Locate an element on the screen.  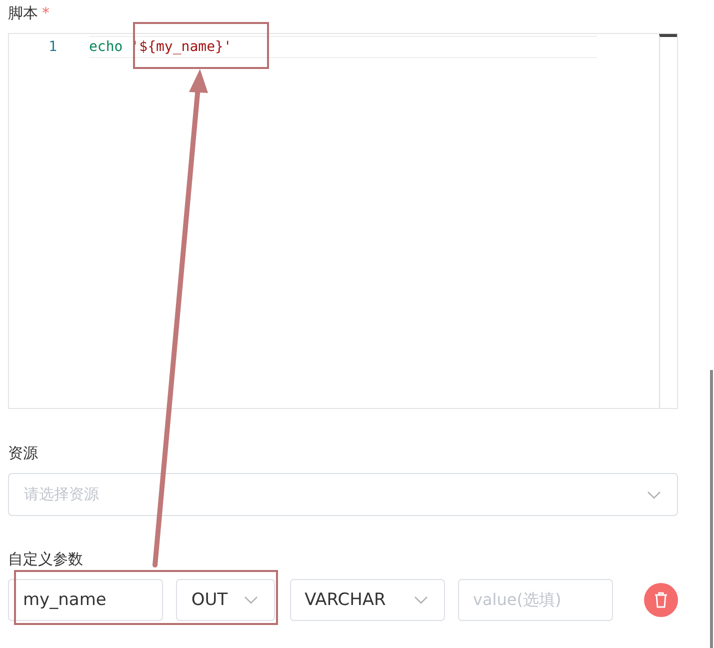
param-name-field: my_name is located at coordinates (86, 600).